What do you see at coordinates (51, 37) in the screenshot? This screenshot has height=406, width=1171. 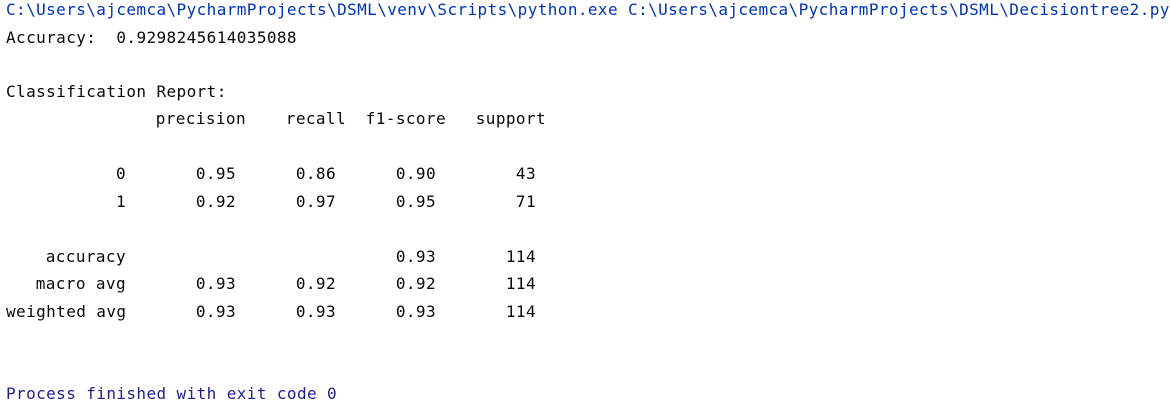 I see `accuracy-label: Accuracy:` at bounding box center [51, 37].